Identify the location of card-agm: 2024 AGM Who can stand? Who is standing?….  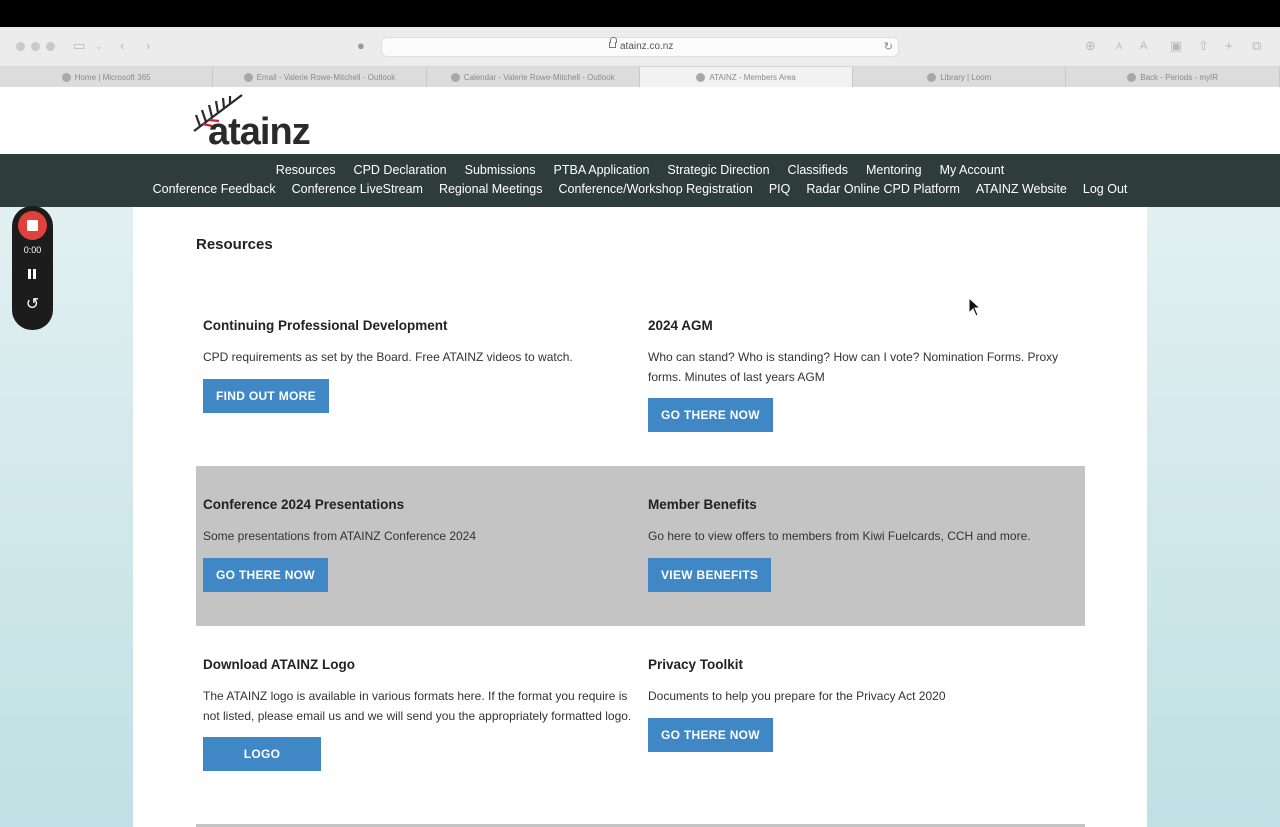
(865, 374).